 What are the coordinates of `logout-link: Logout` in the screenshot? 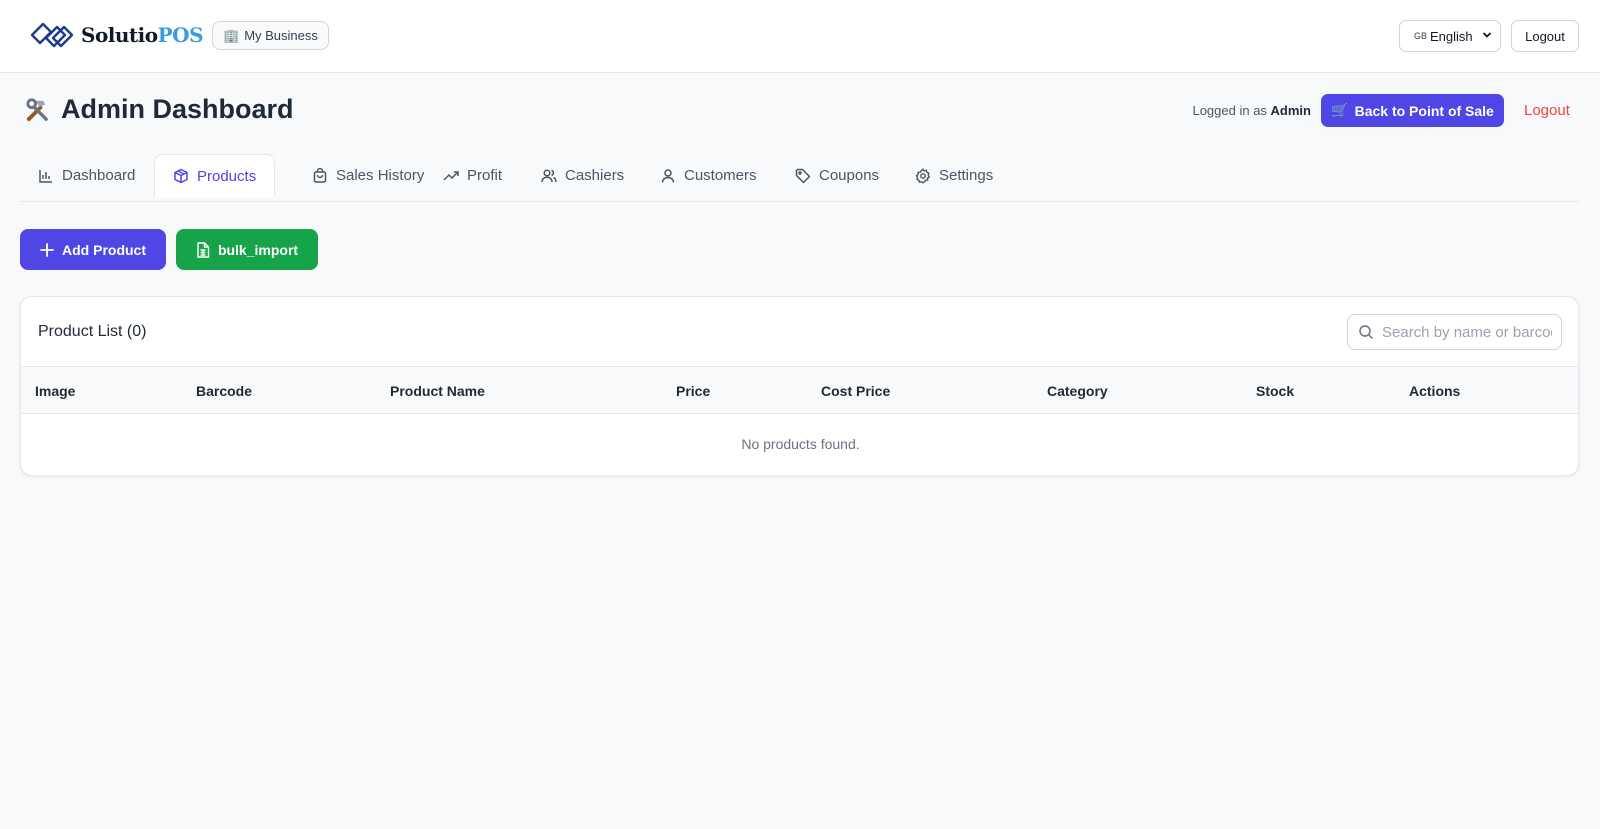 It's located at (1547, 110).